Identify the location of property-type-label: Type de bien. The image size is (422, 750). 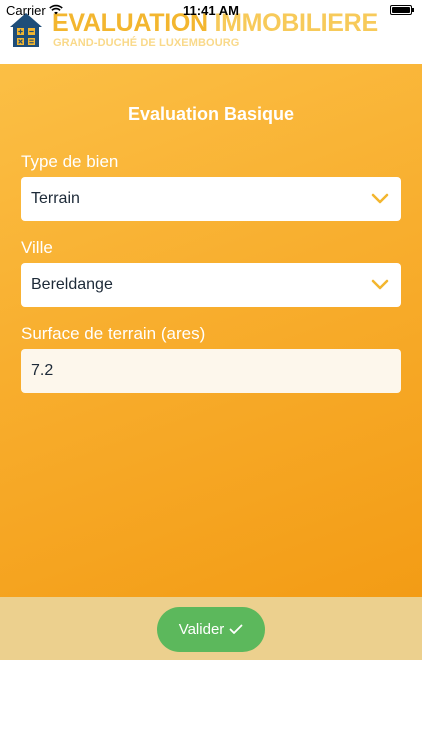
(70, 161).